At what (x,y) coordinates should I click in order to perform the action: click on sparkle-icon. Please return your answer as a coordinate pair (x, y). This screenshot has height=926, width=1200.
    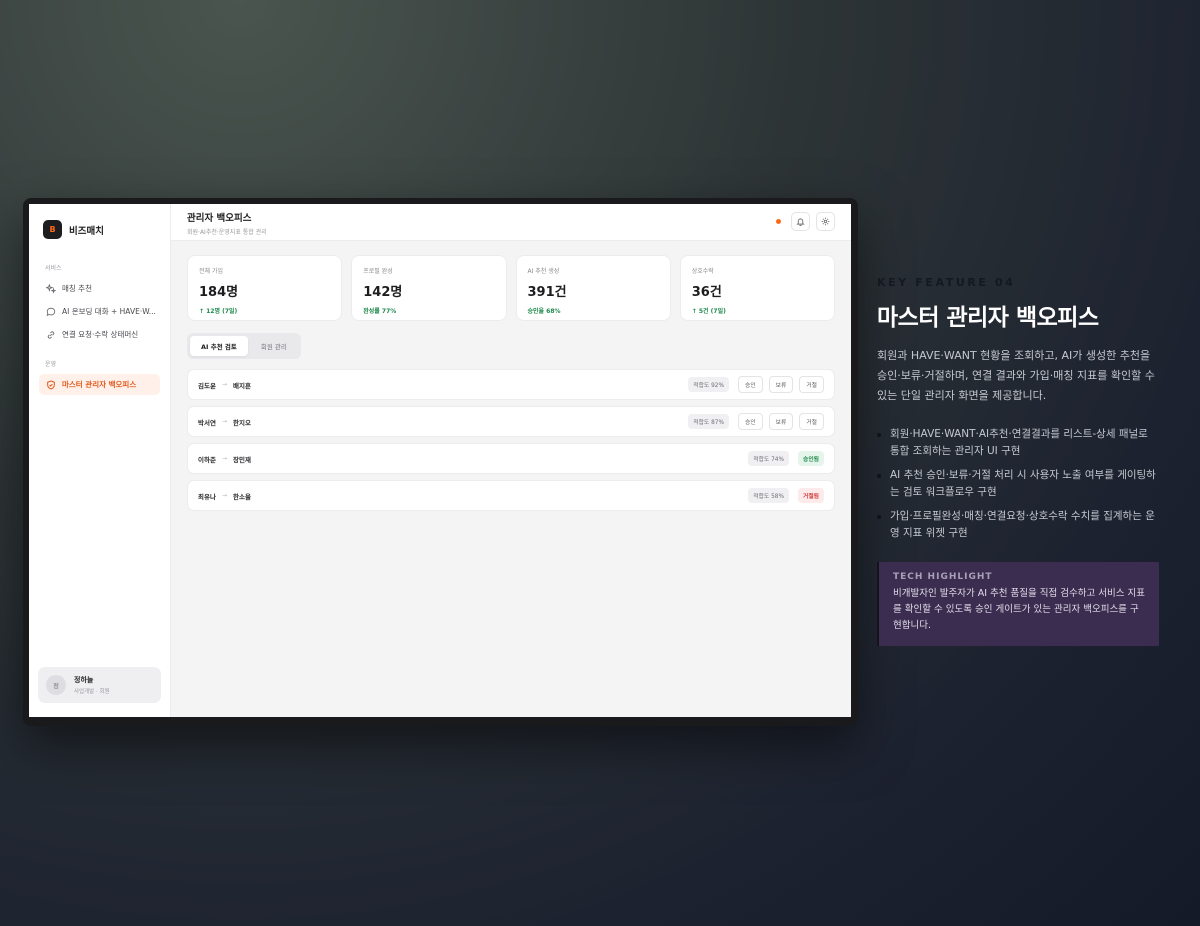
    Looking at the image, I should click on (51, 288).